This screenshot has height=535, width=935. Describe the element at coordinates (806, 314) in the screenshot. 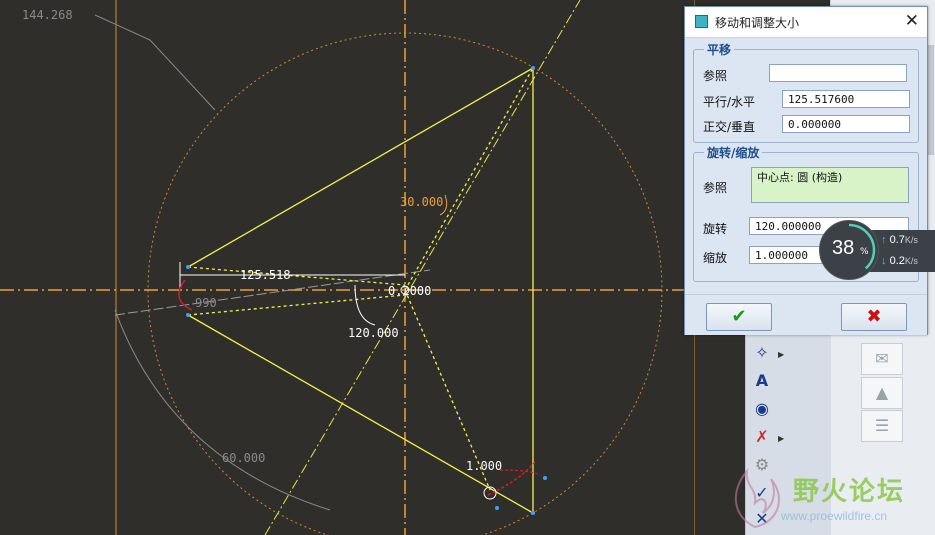

I see `dialog-footer: ✔ ✖` at that location.